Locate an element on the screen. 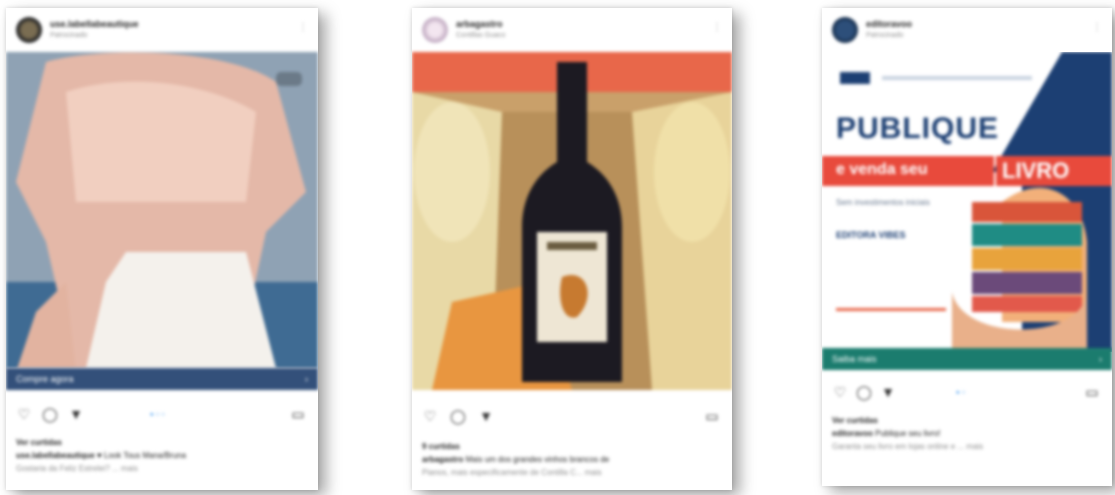 This screenshot has width=1115, height=495. ad-body: Sem investimentos iniciais is located at coordinates (883, 202).